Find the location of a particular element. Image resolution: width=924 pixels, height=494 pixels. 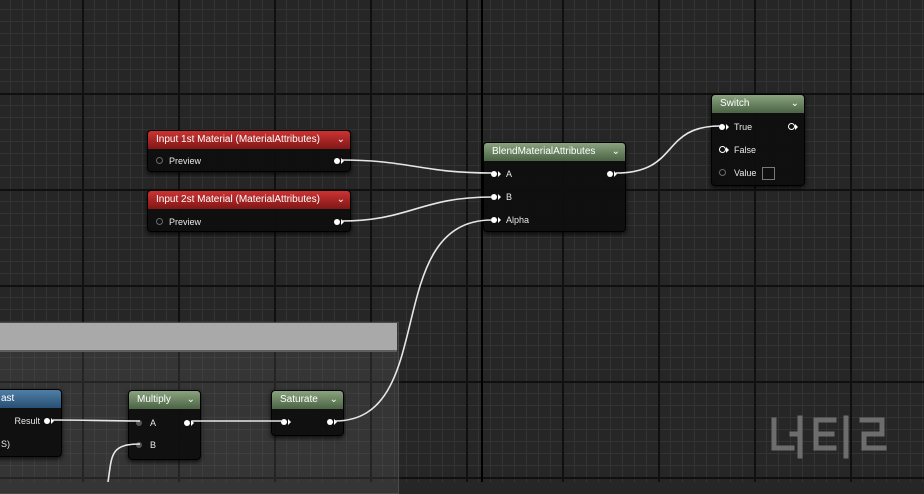

wire-blend-to-switch-true is located at coordinates (668, 149).